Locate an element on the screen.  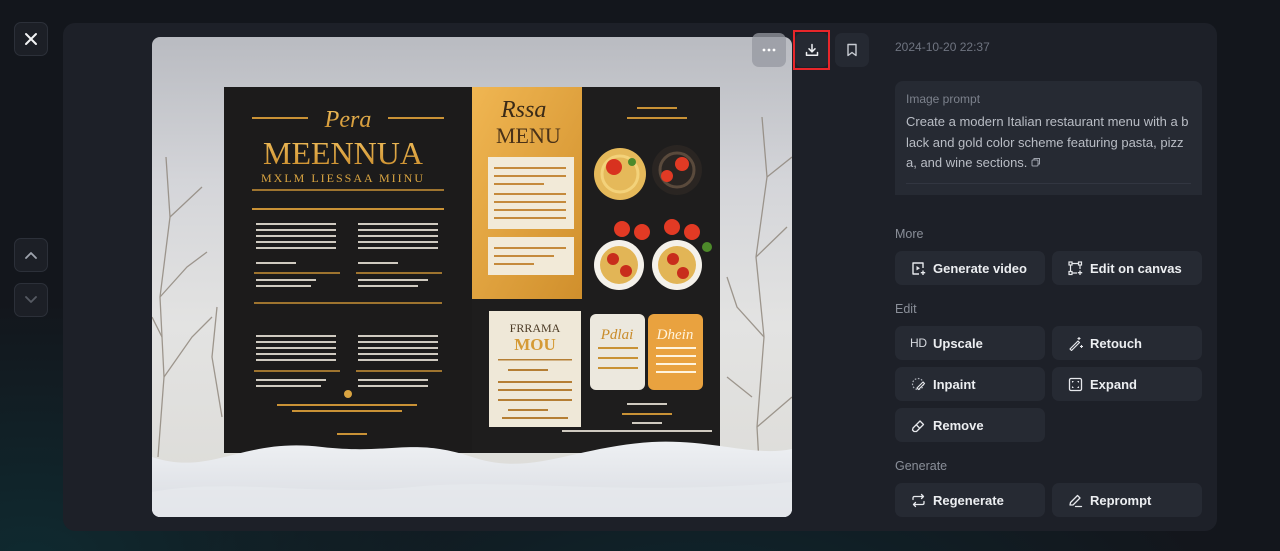
upscale-button: HD Upscale is located at coordinates (970, 343).